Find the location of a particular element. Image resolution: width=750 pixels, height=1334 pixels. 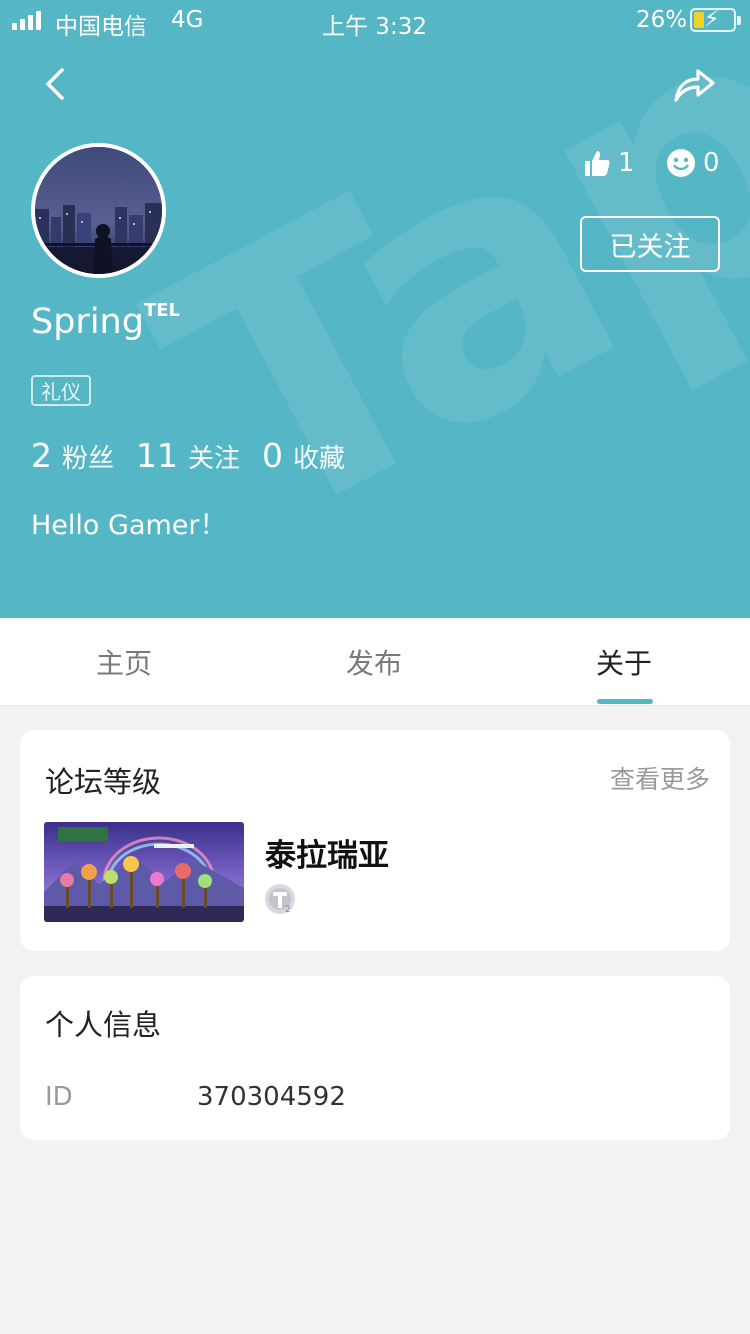

user-tag-badge: 礼仪 is located at coordinates (61, 390).